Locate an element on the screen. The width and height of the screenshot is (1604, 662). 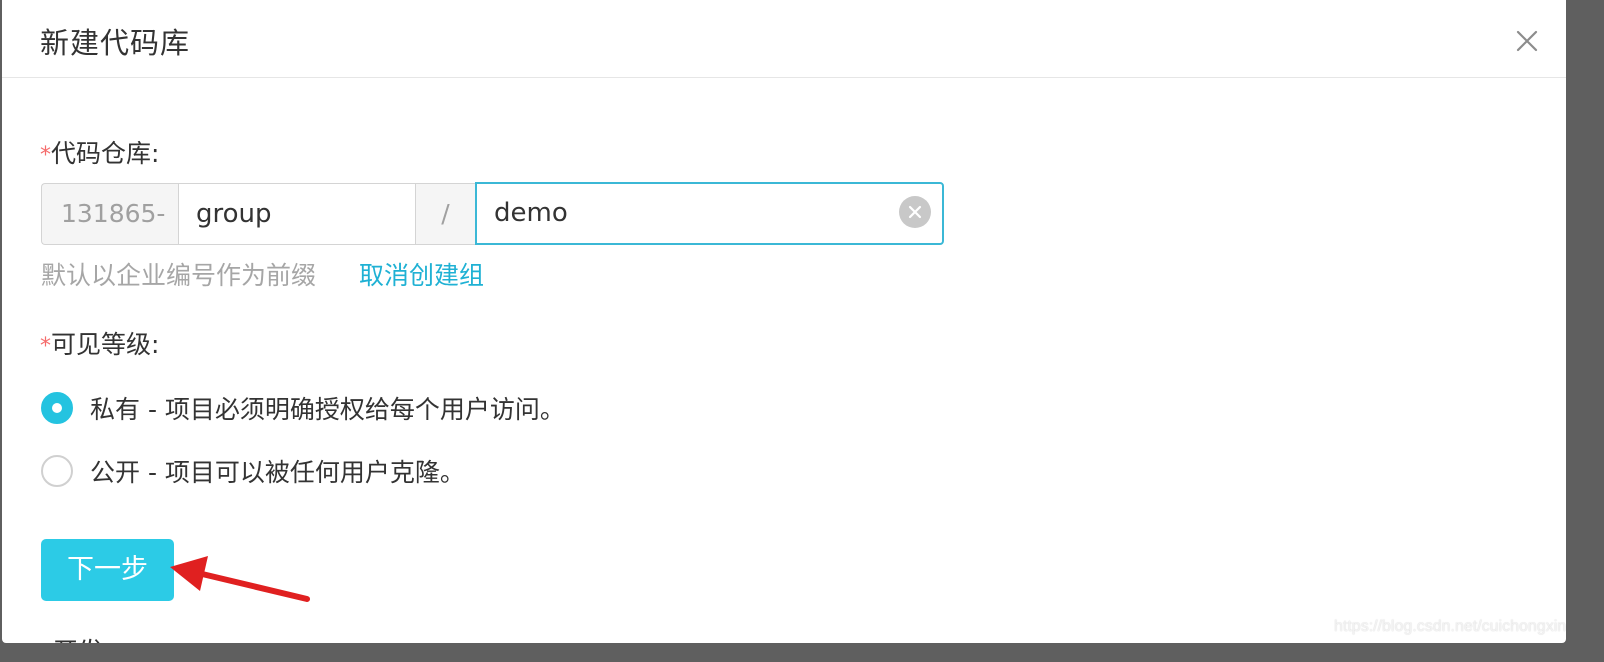
cutoff-field-label-text: 开发 is located at coordinates (78, 640).